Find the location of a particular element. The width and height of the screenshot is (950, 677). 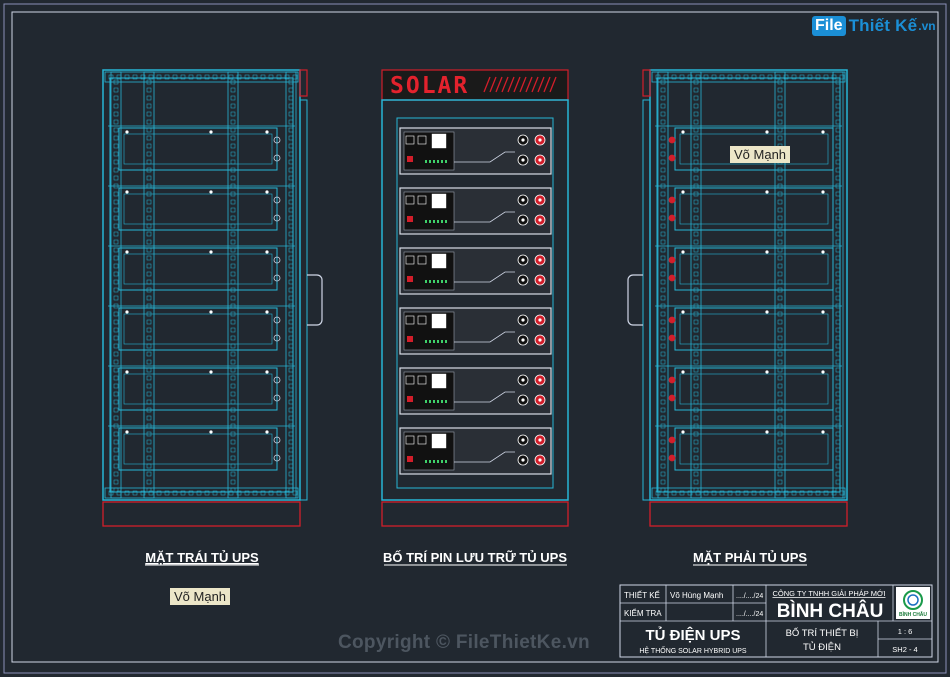

sheet-title-2: TỦ ĐIỆN is located at coordinates (822, 647).